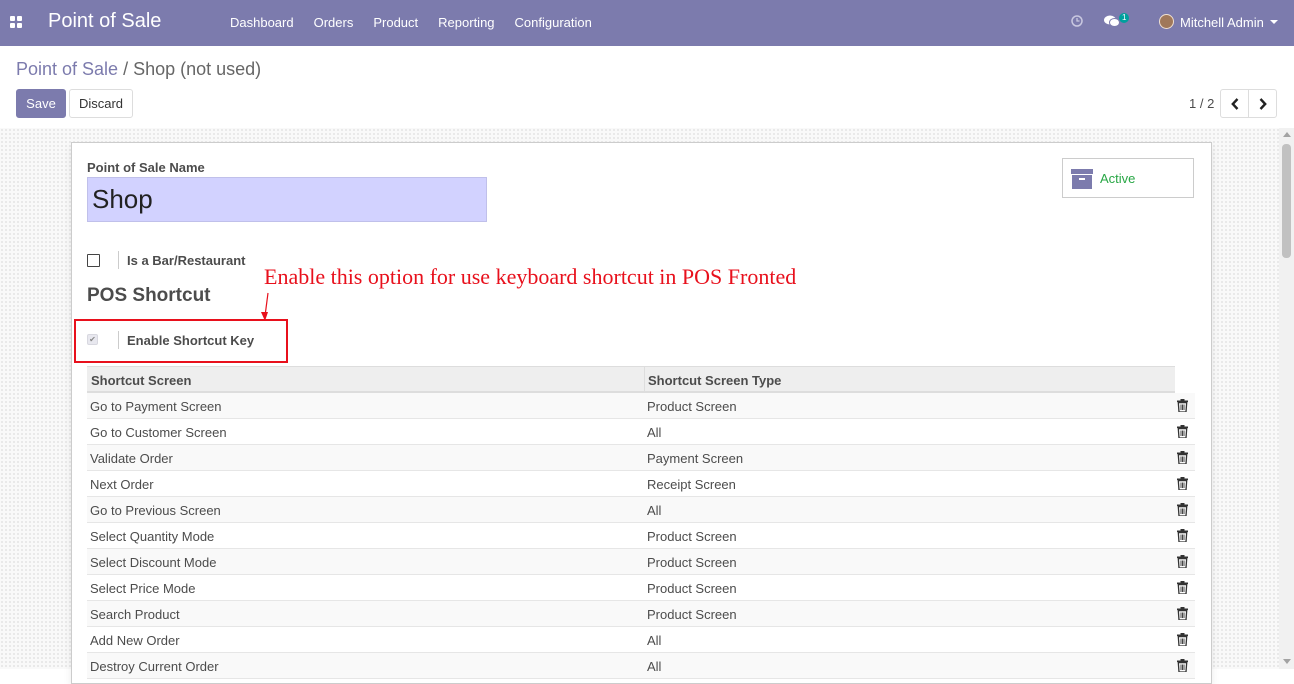  I want to click on menu-orders: Orders, so click(334, 22).